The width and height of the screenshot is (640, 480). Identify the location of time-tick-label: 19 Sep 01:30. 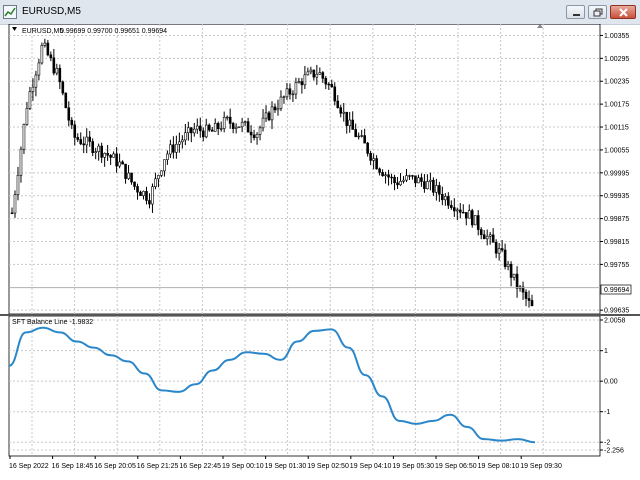
(286, 466).